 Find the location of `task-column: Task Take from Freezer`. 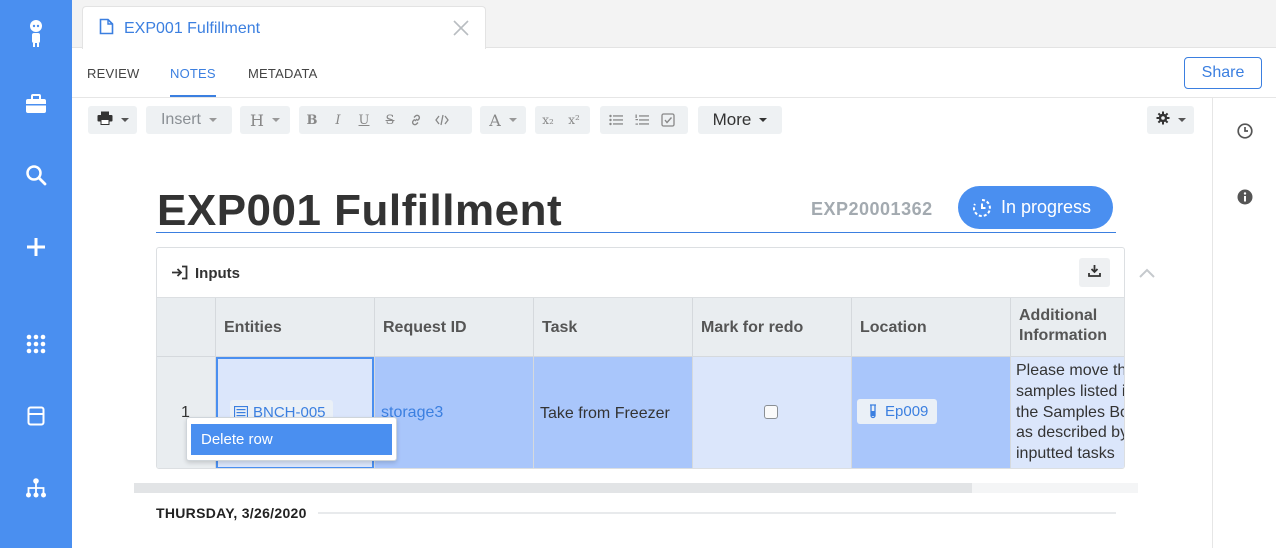

task-column: Task Take from Freezer is located at coordinates (613, 383).